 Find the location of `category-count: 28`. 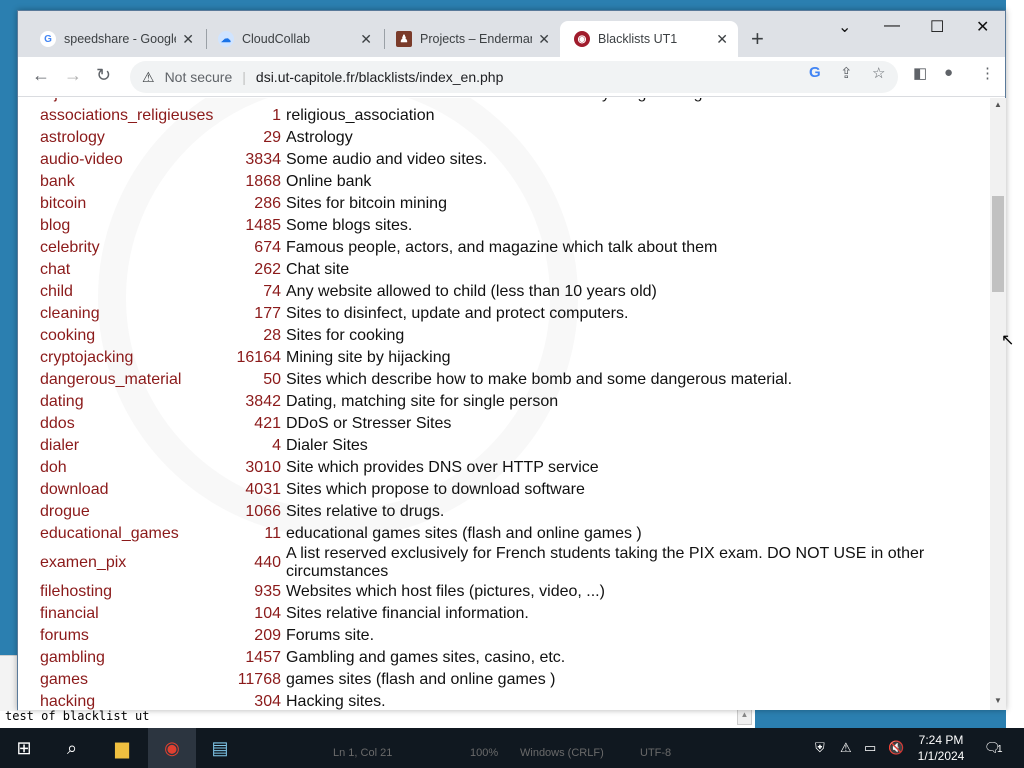

category-count: 28 is located at coordinates (254, 336).